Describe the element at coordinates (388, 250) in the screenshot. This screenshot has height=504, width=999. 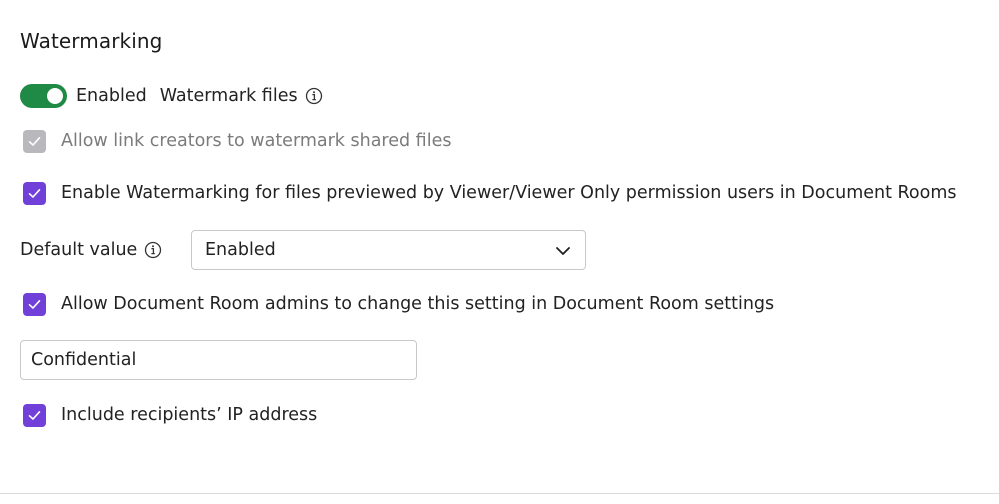
I see `default-value-select: Enabled` at that location.